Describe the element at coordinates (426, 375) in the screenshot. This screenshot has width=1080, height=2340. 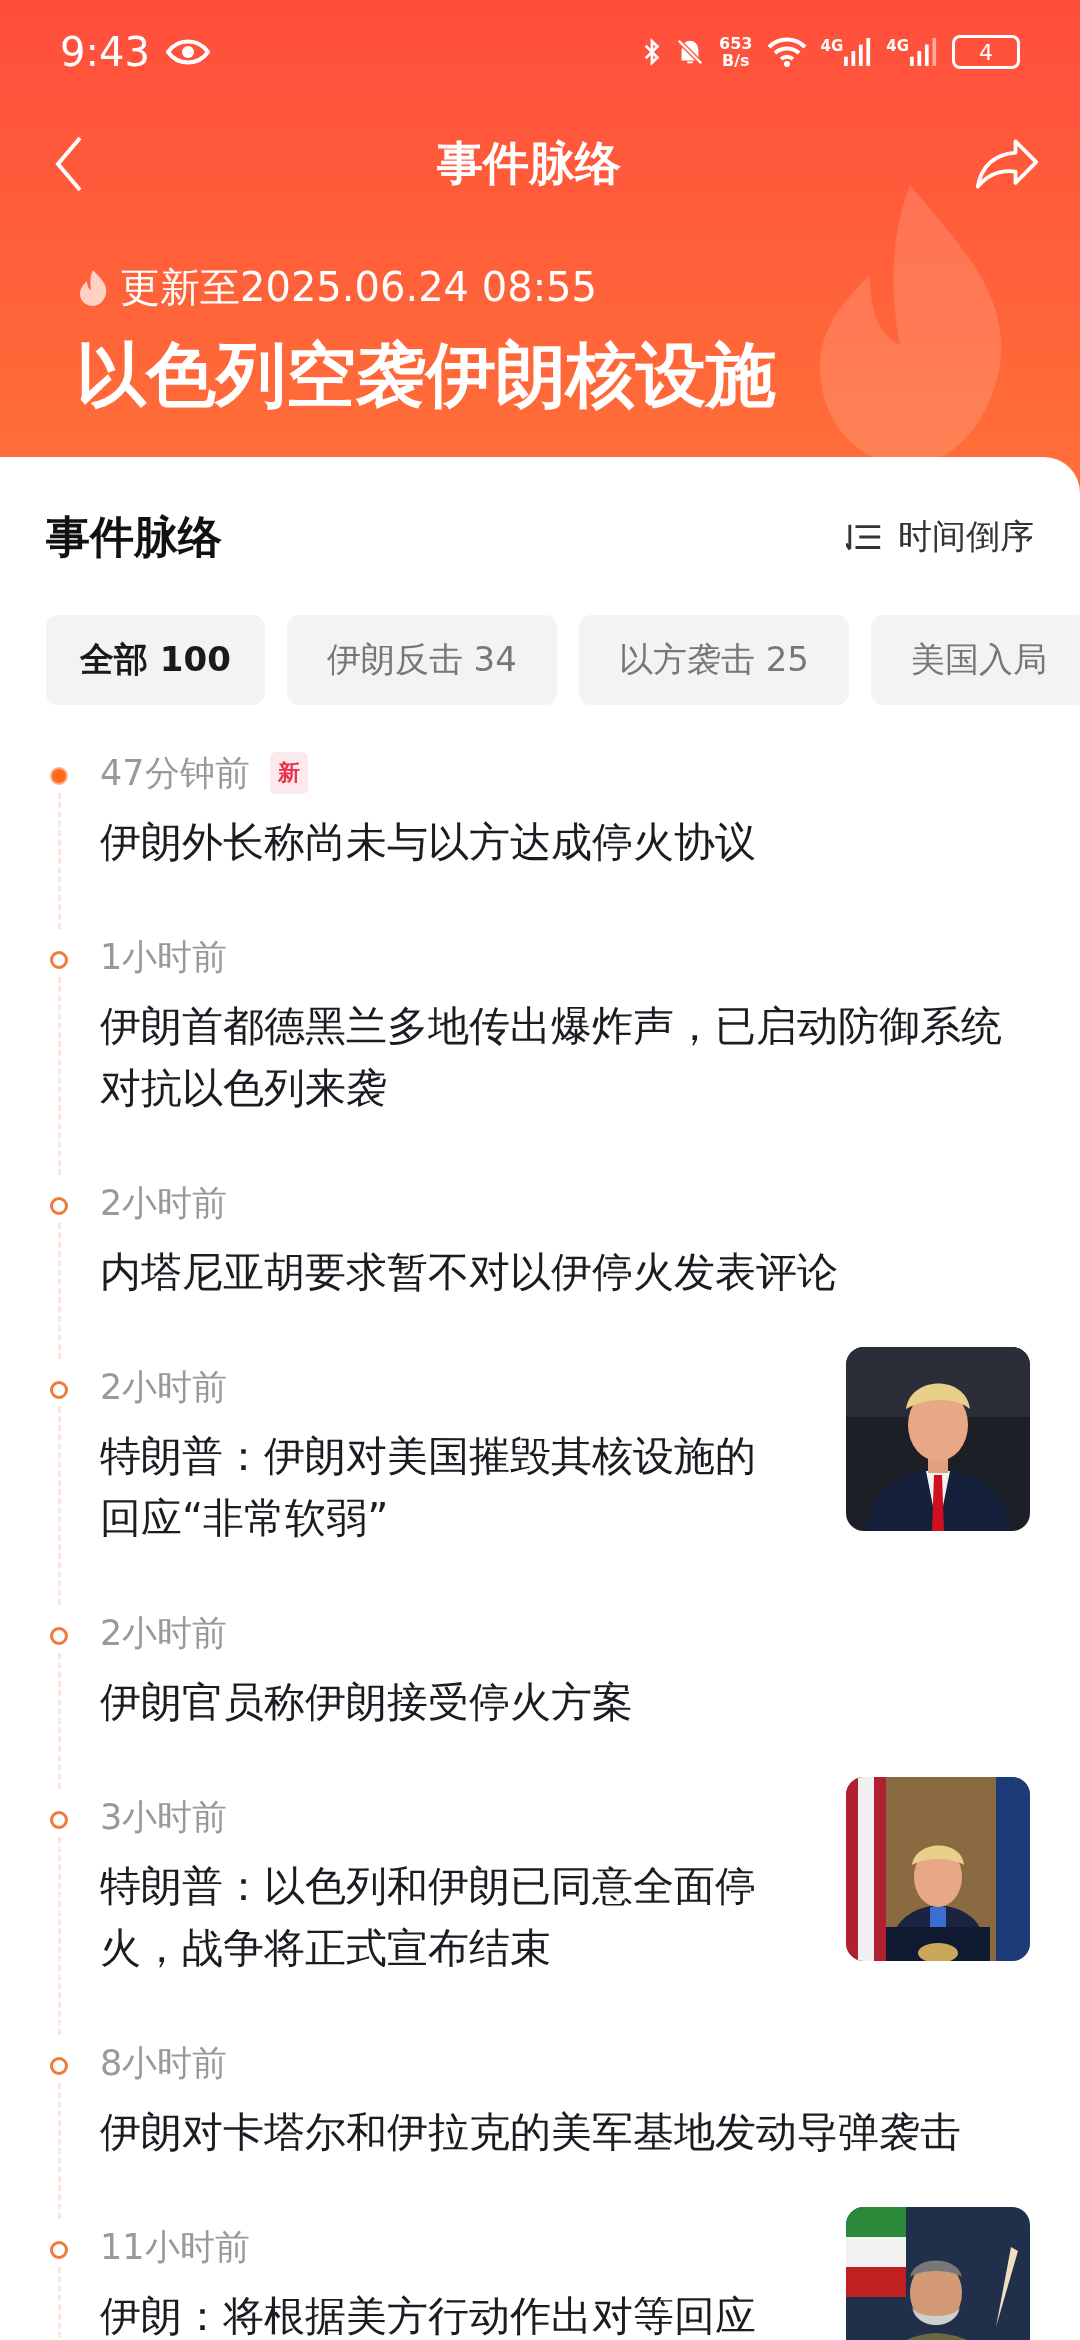
I see `event-title: 以色列空袭伊朗核设施` at that location.